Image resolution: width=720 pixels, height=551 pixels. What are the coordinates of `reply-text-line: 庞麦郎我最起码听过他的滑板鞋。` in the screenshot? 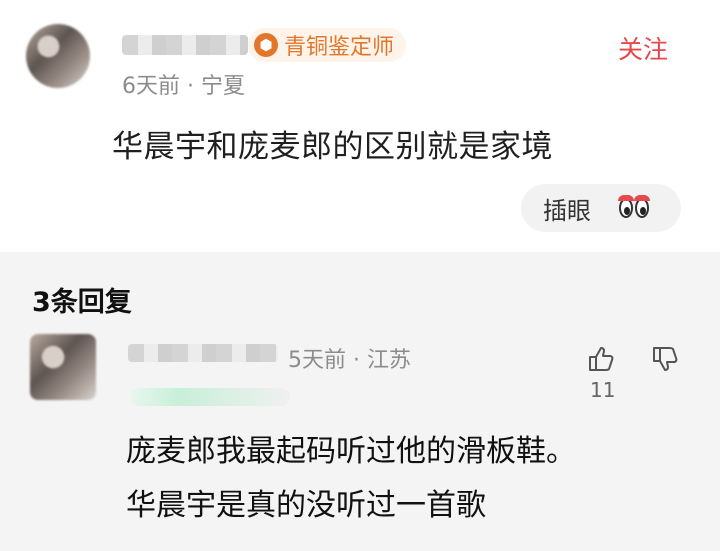 It's located at (351, 451).